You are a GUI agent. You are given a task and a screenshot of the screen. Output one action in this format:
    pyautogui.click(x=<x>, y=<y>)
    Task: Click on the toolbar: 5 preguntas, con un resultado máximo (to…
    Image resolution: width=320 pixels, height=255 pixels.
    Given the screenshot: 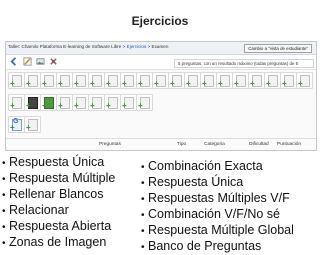 What is the action you would take?
    pyautogui.click(x=161, y=62)
    